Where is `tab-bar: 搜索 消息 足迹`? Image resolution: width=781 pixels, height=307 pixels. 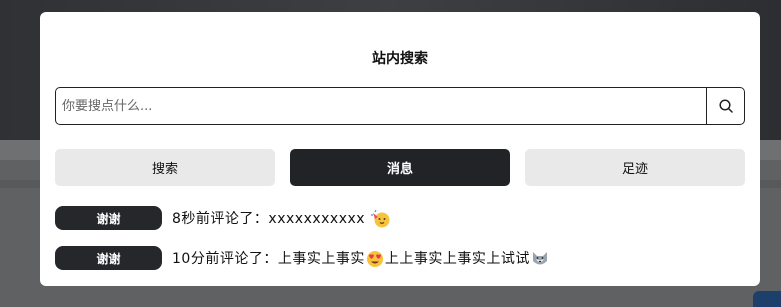 tab-bar: 搜索 消息 足迹 is located at coordinates (400, 167).